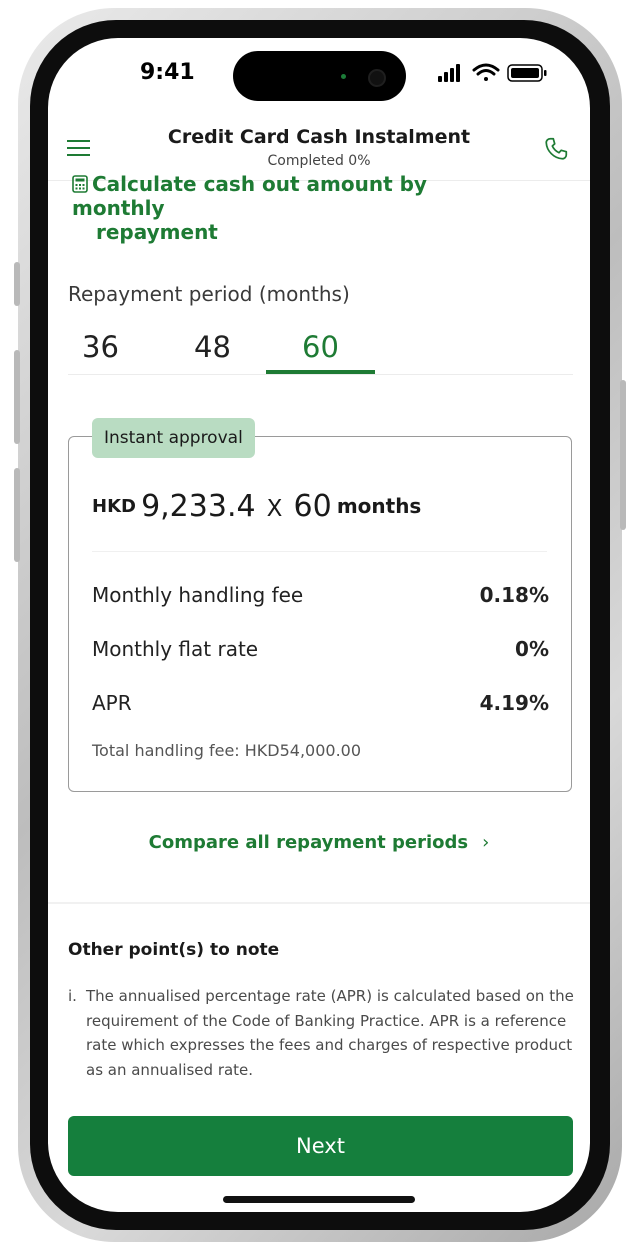  Describe the element at coordinates (312, 506) in the screenshot. I see `months-count: 60` at that location.